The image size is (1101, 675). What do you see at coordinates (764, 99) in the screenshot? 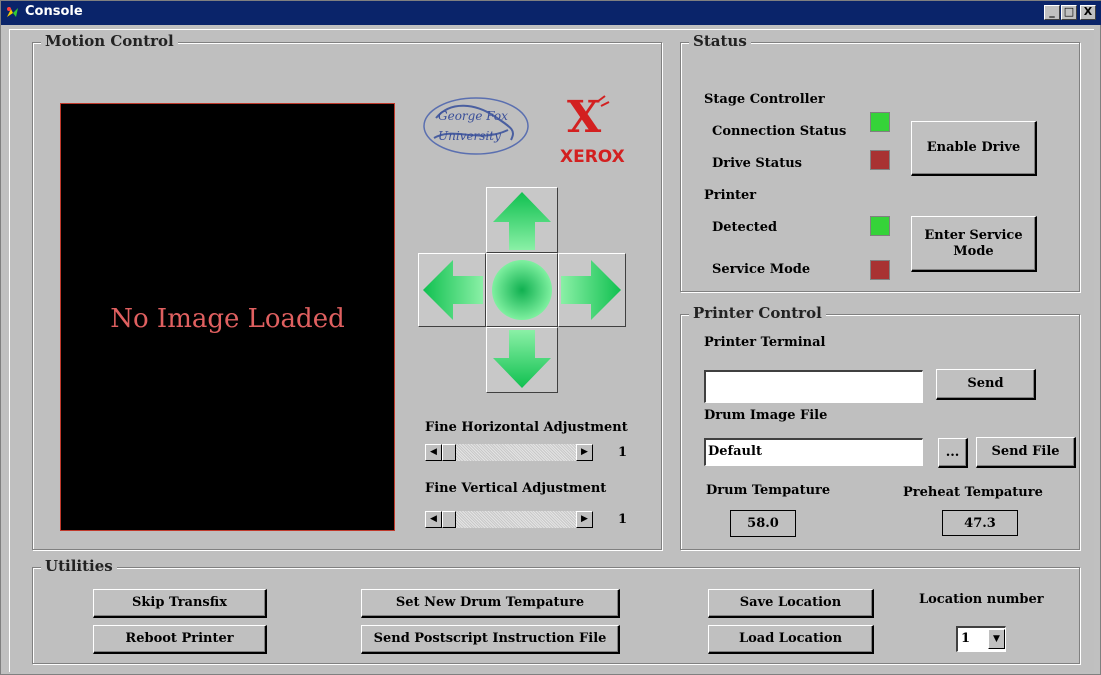
I see `stage-controller-label: Stage Controller` at bounding box center [764, 99].